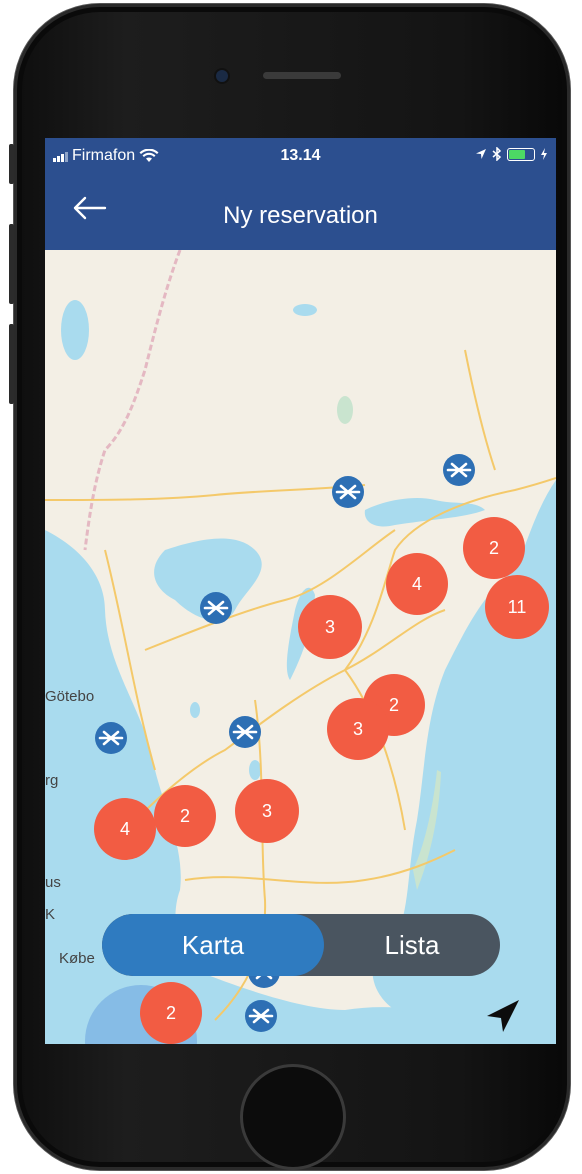  Describe the element at coordinates (11, 164) in the screenshot. I see `silent-switch` at that location.